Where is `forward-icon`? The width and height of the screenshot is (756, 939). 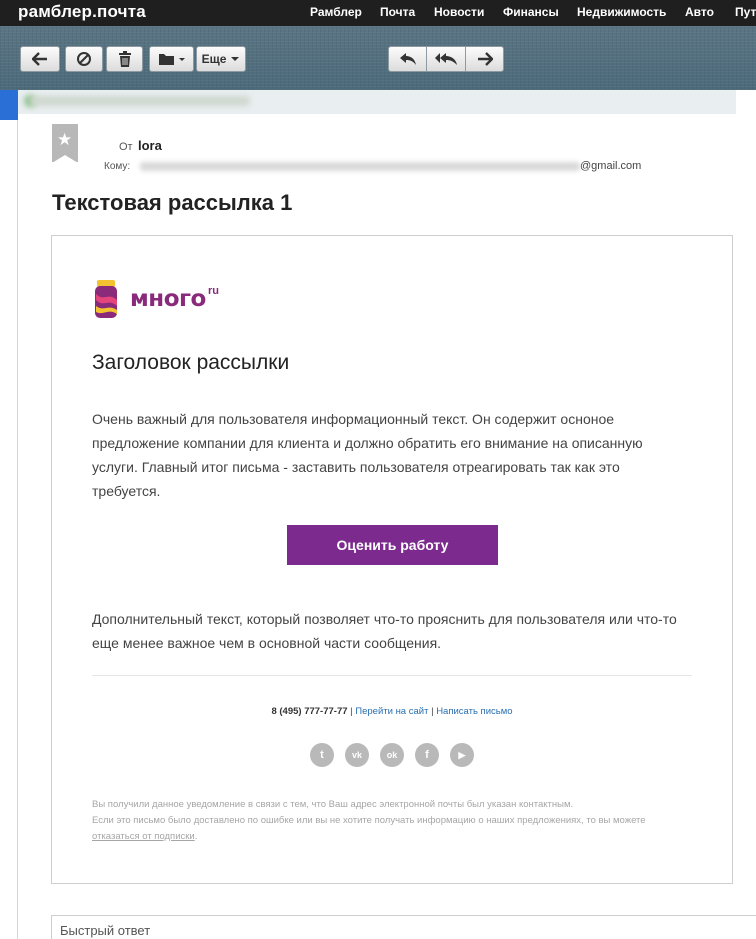
forward-icon is located at coordinates (485, 59).